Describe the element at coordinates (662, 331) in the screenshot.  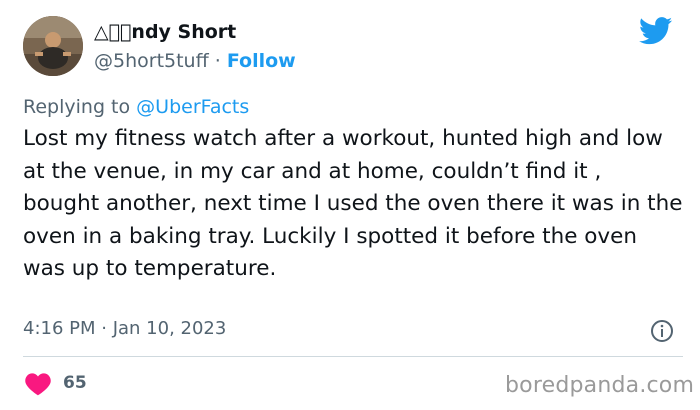
I see `info-icon` at that location.